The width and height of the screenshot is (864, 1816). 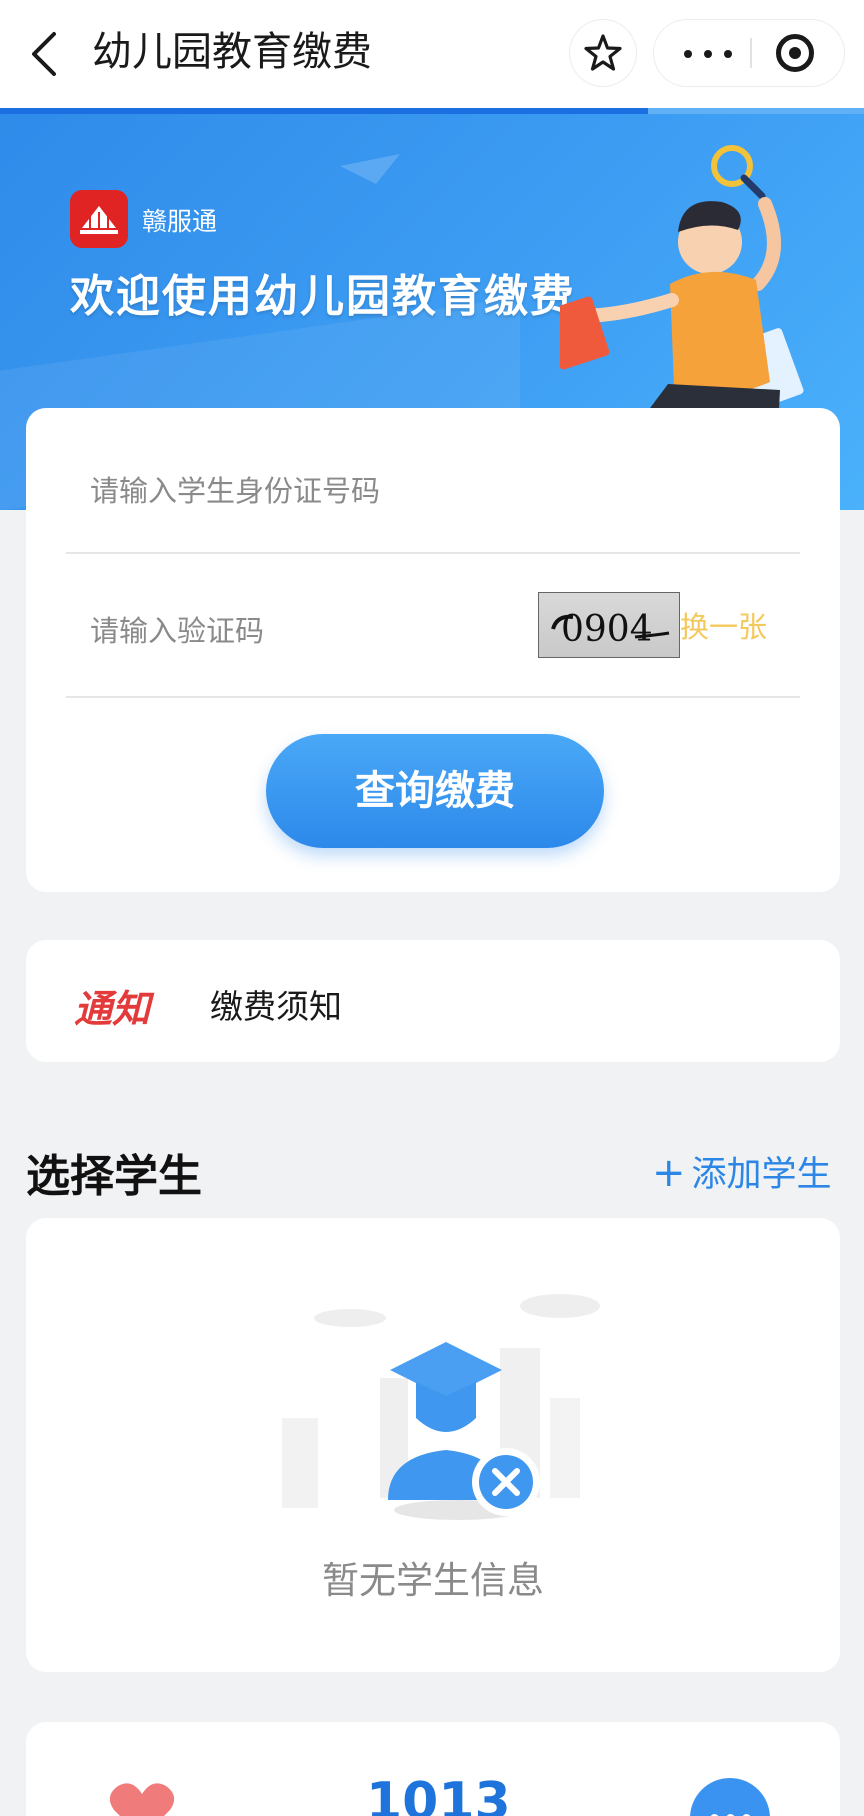 I want to click on page-title: 幼儿园教育缴费, so click(x=232, y=52).